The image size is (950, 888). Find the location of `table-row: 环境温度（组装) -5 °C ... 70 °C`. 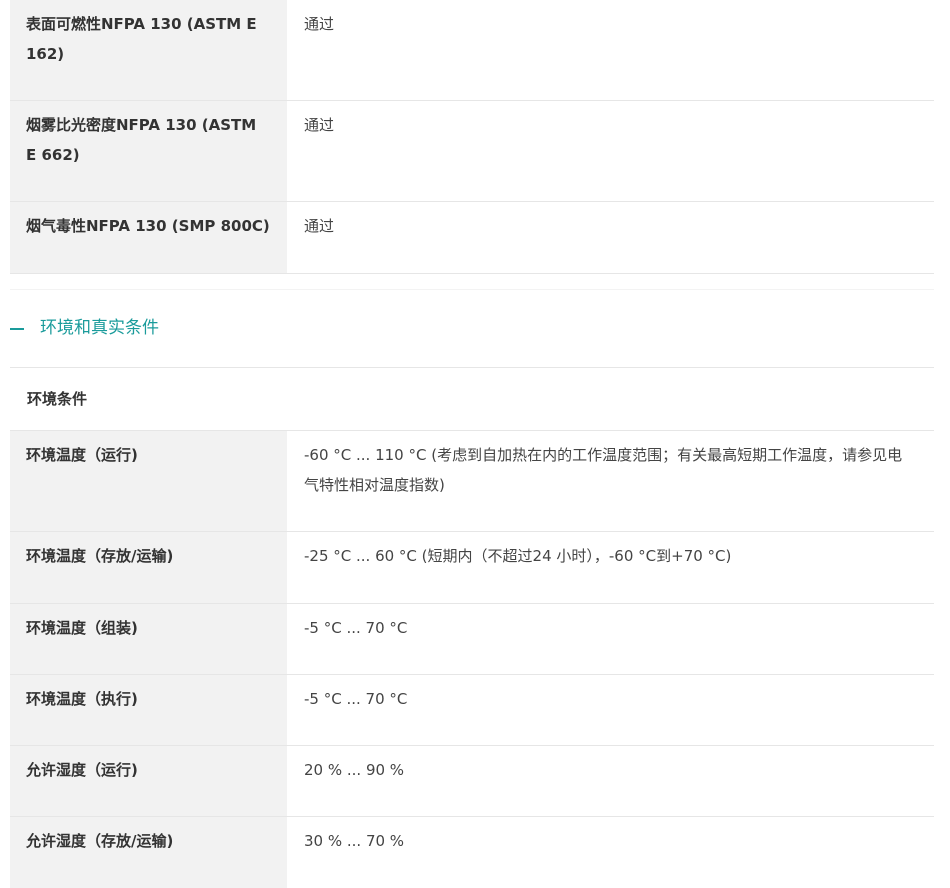

table-row: 环境温度（组装) -5 °C ... 70 °C is located at coordinates (472, 639).